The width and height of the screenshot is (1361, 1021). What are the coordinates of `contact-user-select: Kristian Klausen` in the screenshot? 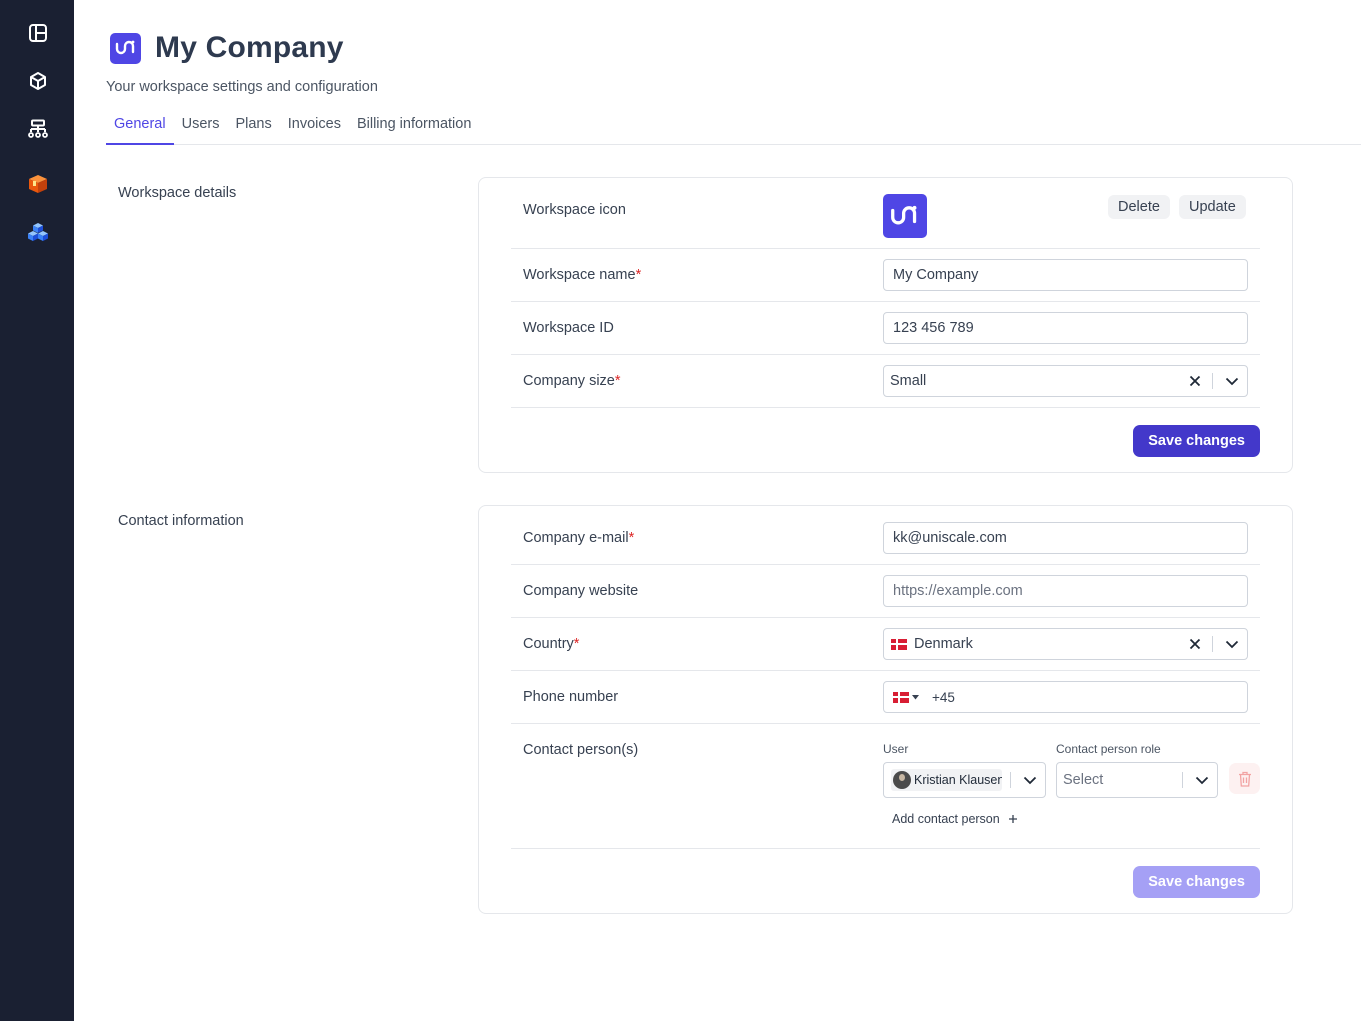 It's located at (964, 780).